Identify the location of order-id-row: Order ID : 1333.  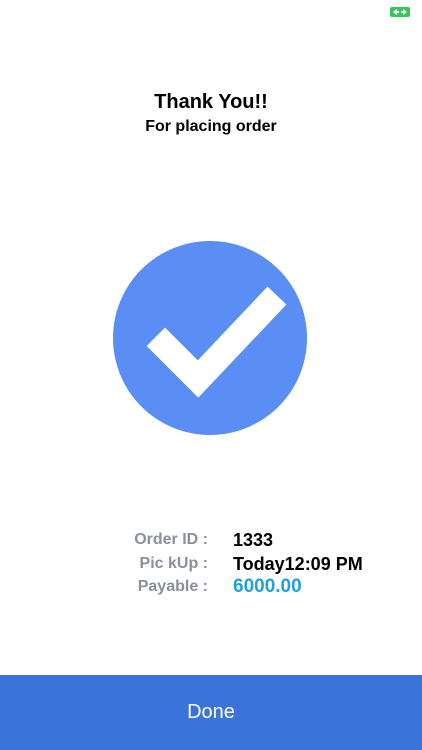
(211, 541).